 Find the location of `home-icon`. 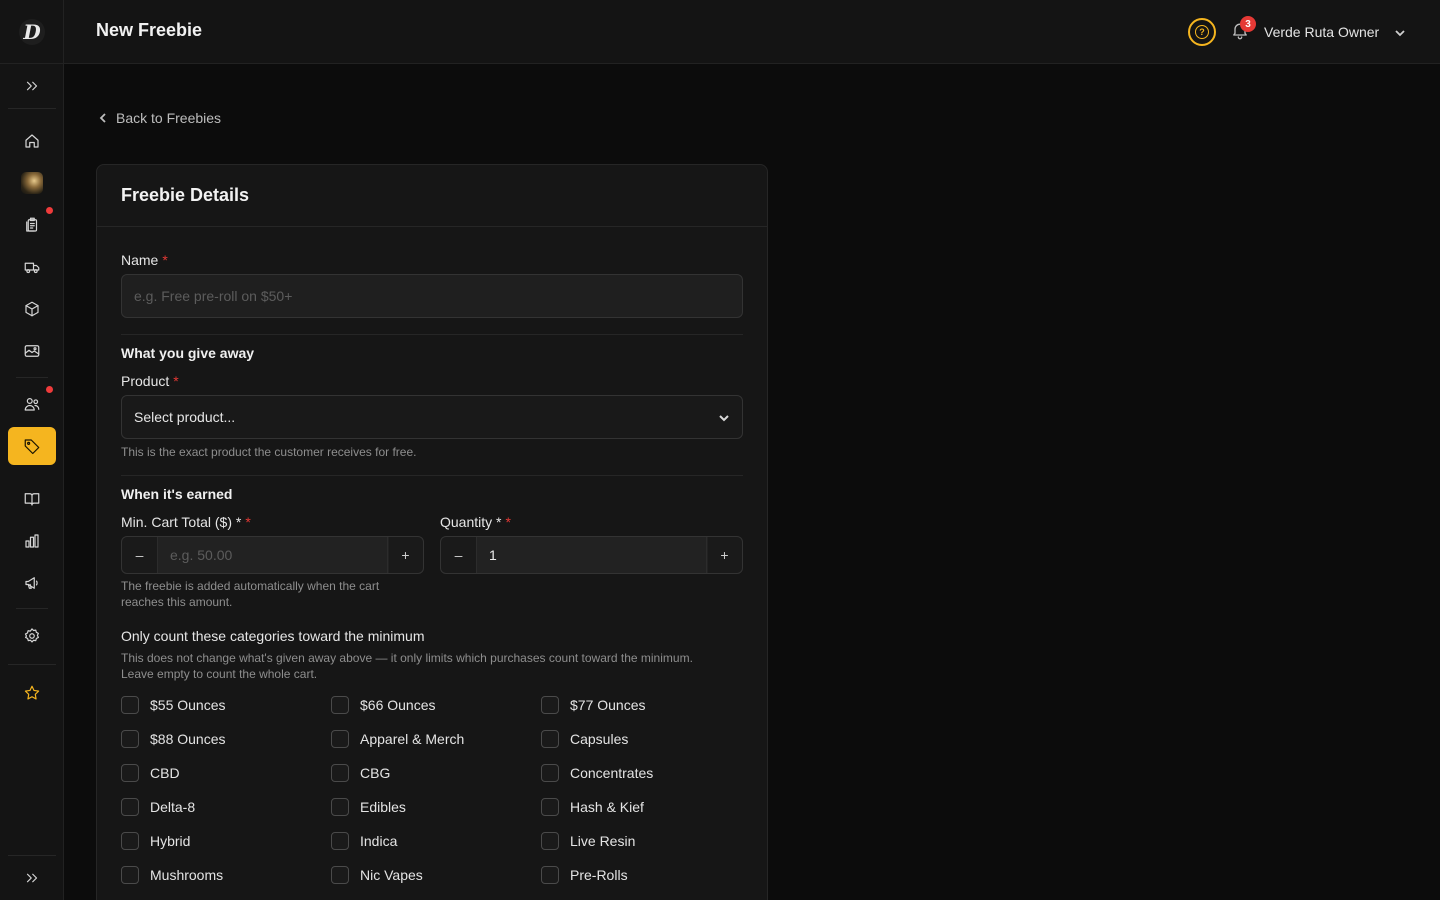

home-icon is located at coordinates (32, 141).